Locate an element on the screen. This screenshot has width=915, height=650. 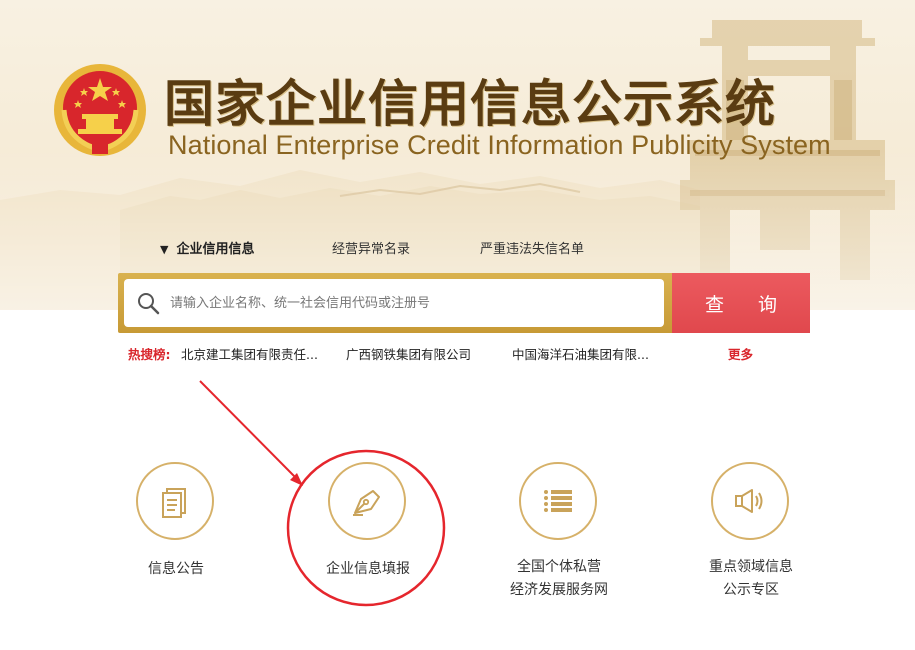
search-button: 查 询 is located at coordinates (741, 303).